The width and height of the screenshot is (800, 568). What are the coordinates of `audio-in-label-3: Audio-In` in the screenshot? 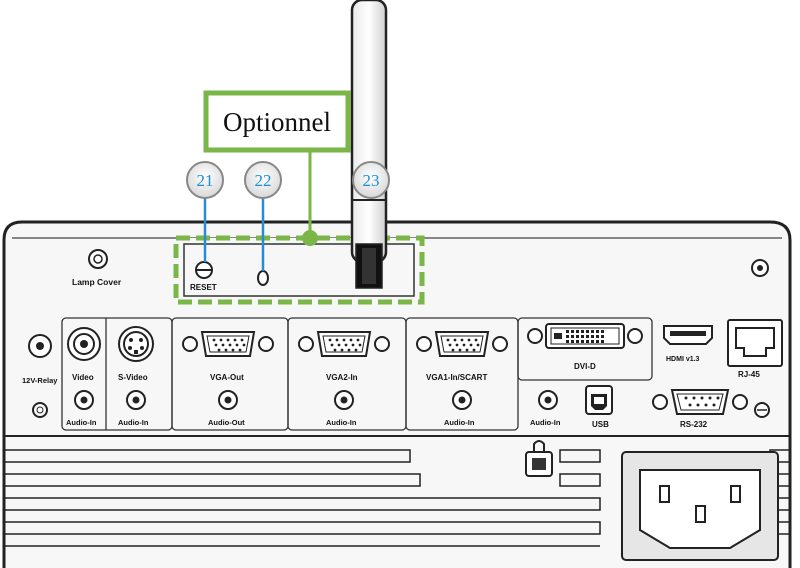 It's located at (341, 422).